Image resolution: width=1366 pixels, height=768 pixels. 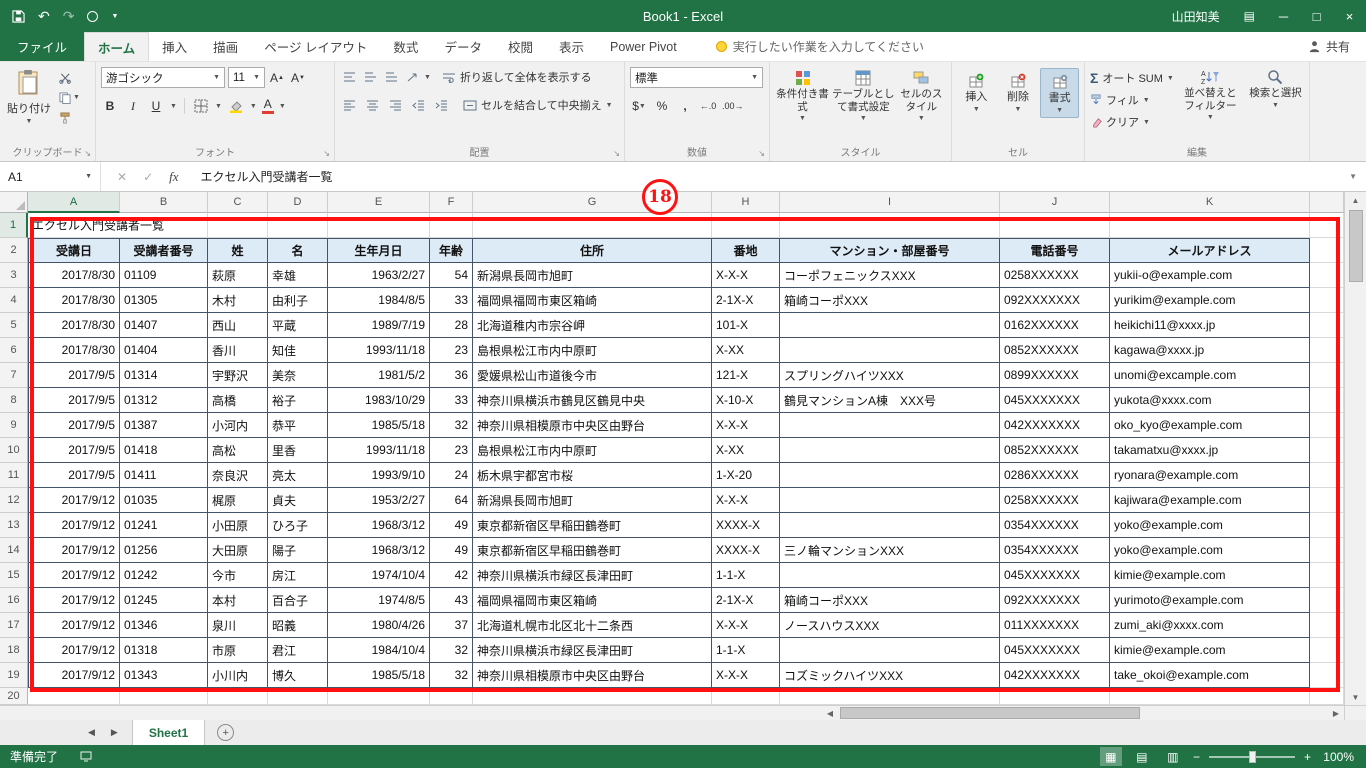 I want to click on column-header-H: H, so click(x=746, y=202).